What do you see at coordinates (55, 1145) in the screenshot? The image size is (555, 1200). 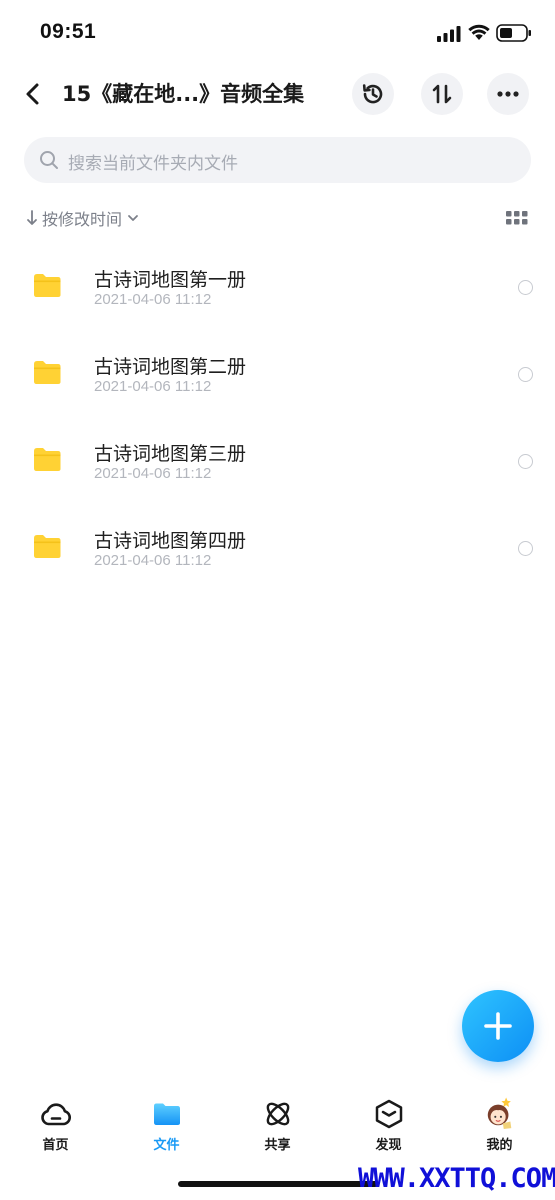 I see `tab-label: 首页` at bounding box center [55, 1145].